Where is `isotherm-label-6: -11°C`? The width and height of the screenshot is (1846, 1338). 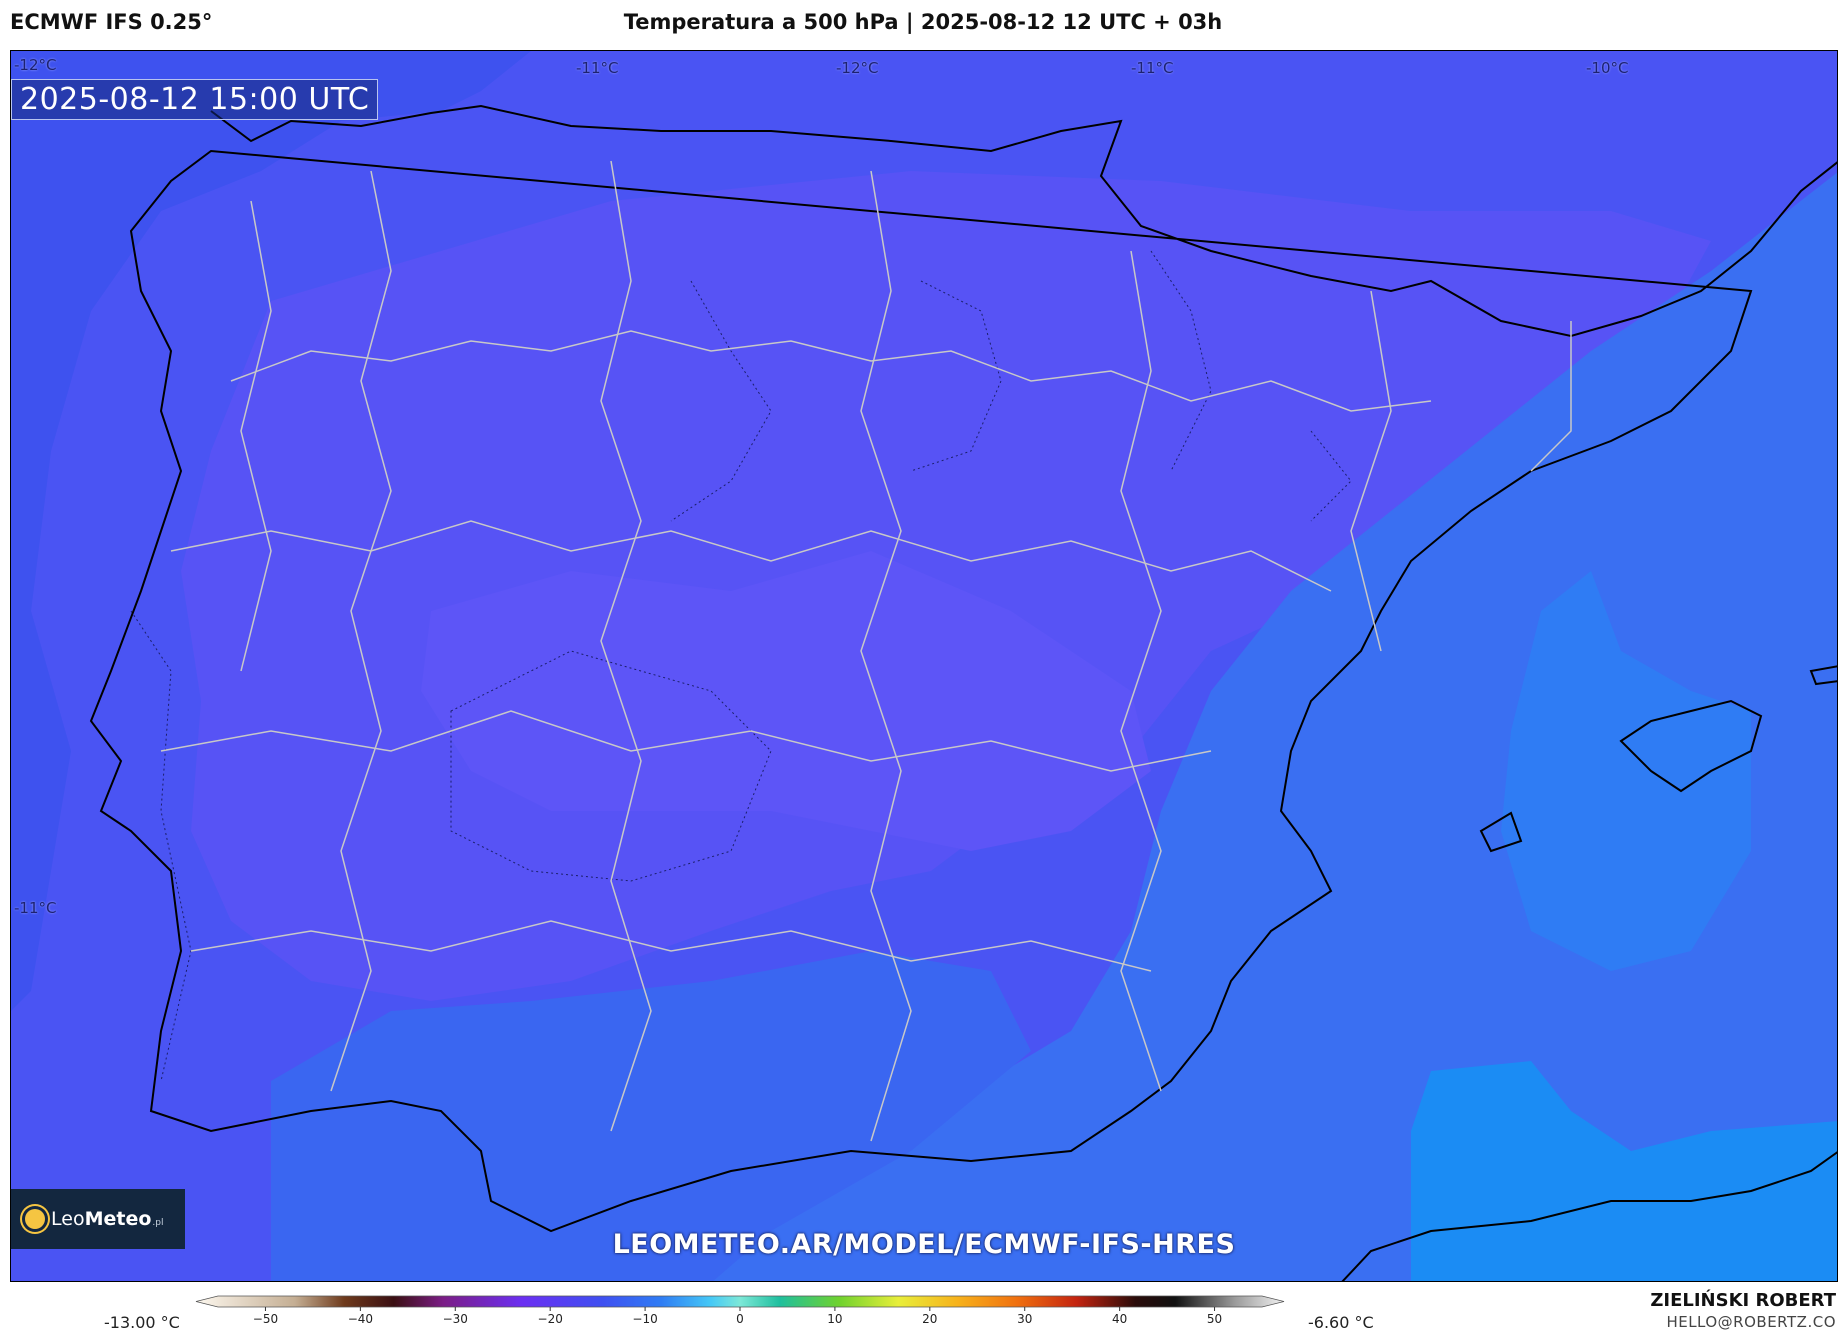
isotherm-label-6: -11°C is located at coordinates (35, 908).